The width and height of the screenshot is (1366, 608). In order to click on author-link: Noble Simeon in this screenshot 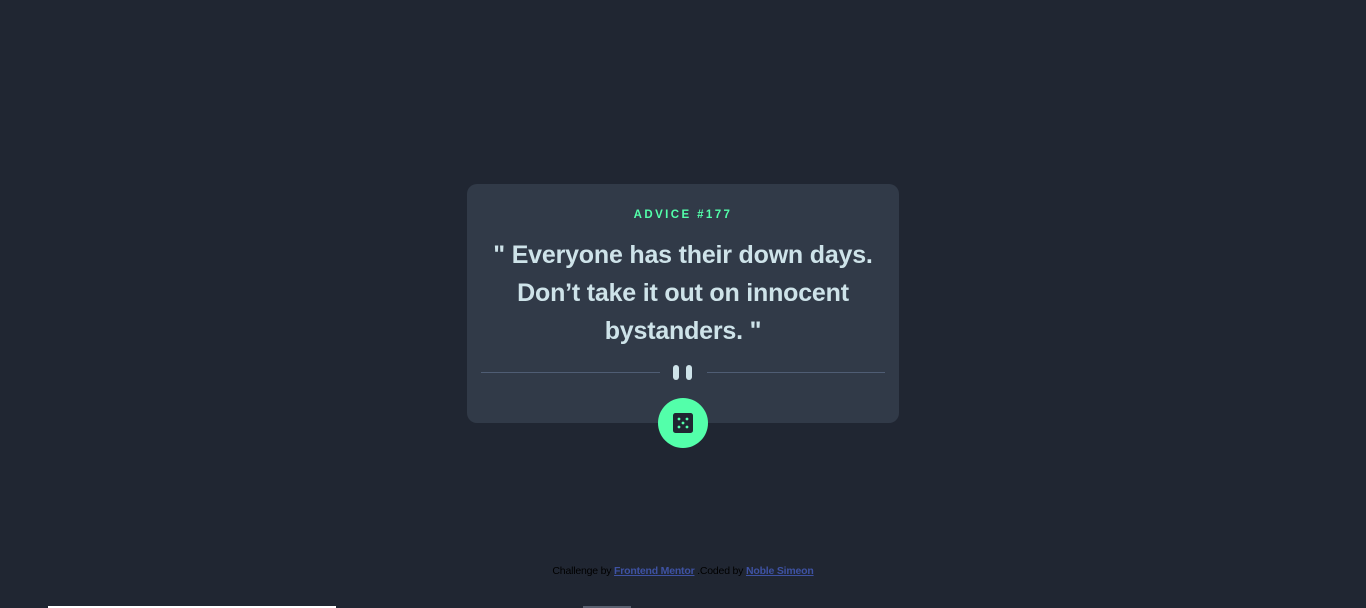, I will do `click(780, 571)`.